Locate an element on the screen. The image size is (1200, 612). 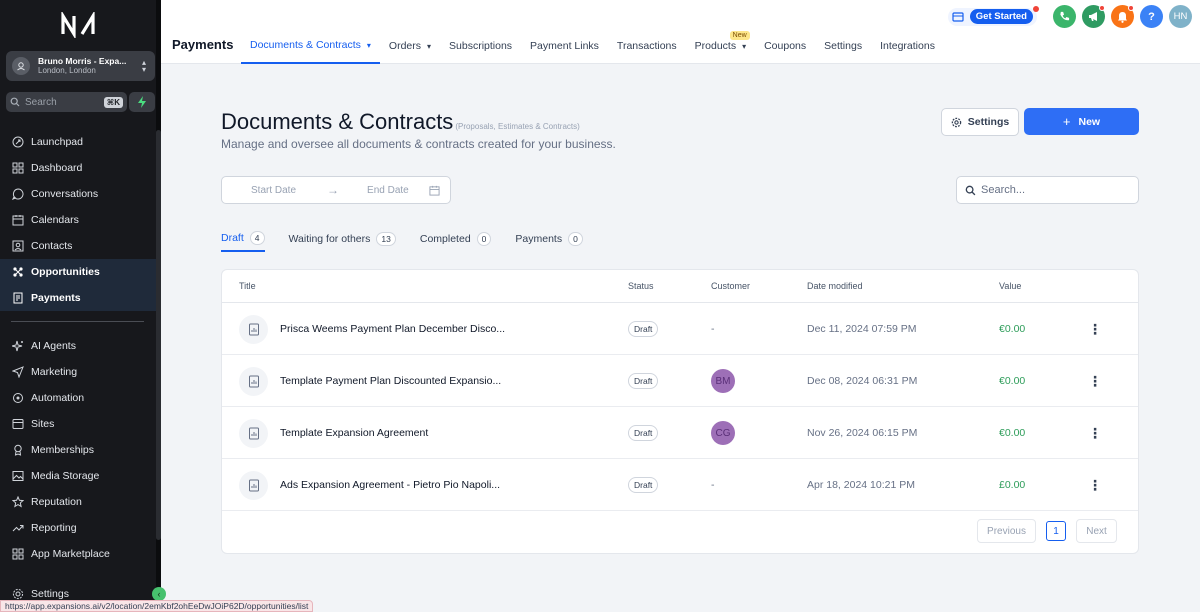
customer-avatar: CG is located at coordinates (723, 433).